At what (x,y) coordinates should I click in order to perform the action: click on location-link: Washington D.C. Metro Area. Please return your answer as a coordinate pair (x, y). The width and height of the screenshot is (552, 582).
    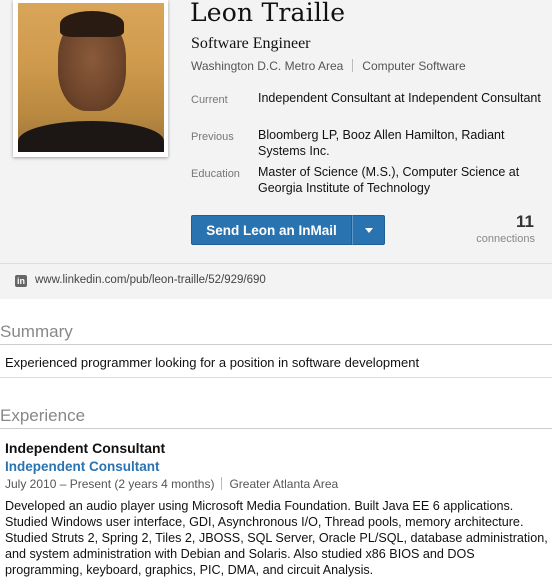
    Looking at the image, I should click on (267, 66).